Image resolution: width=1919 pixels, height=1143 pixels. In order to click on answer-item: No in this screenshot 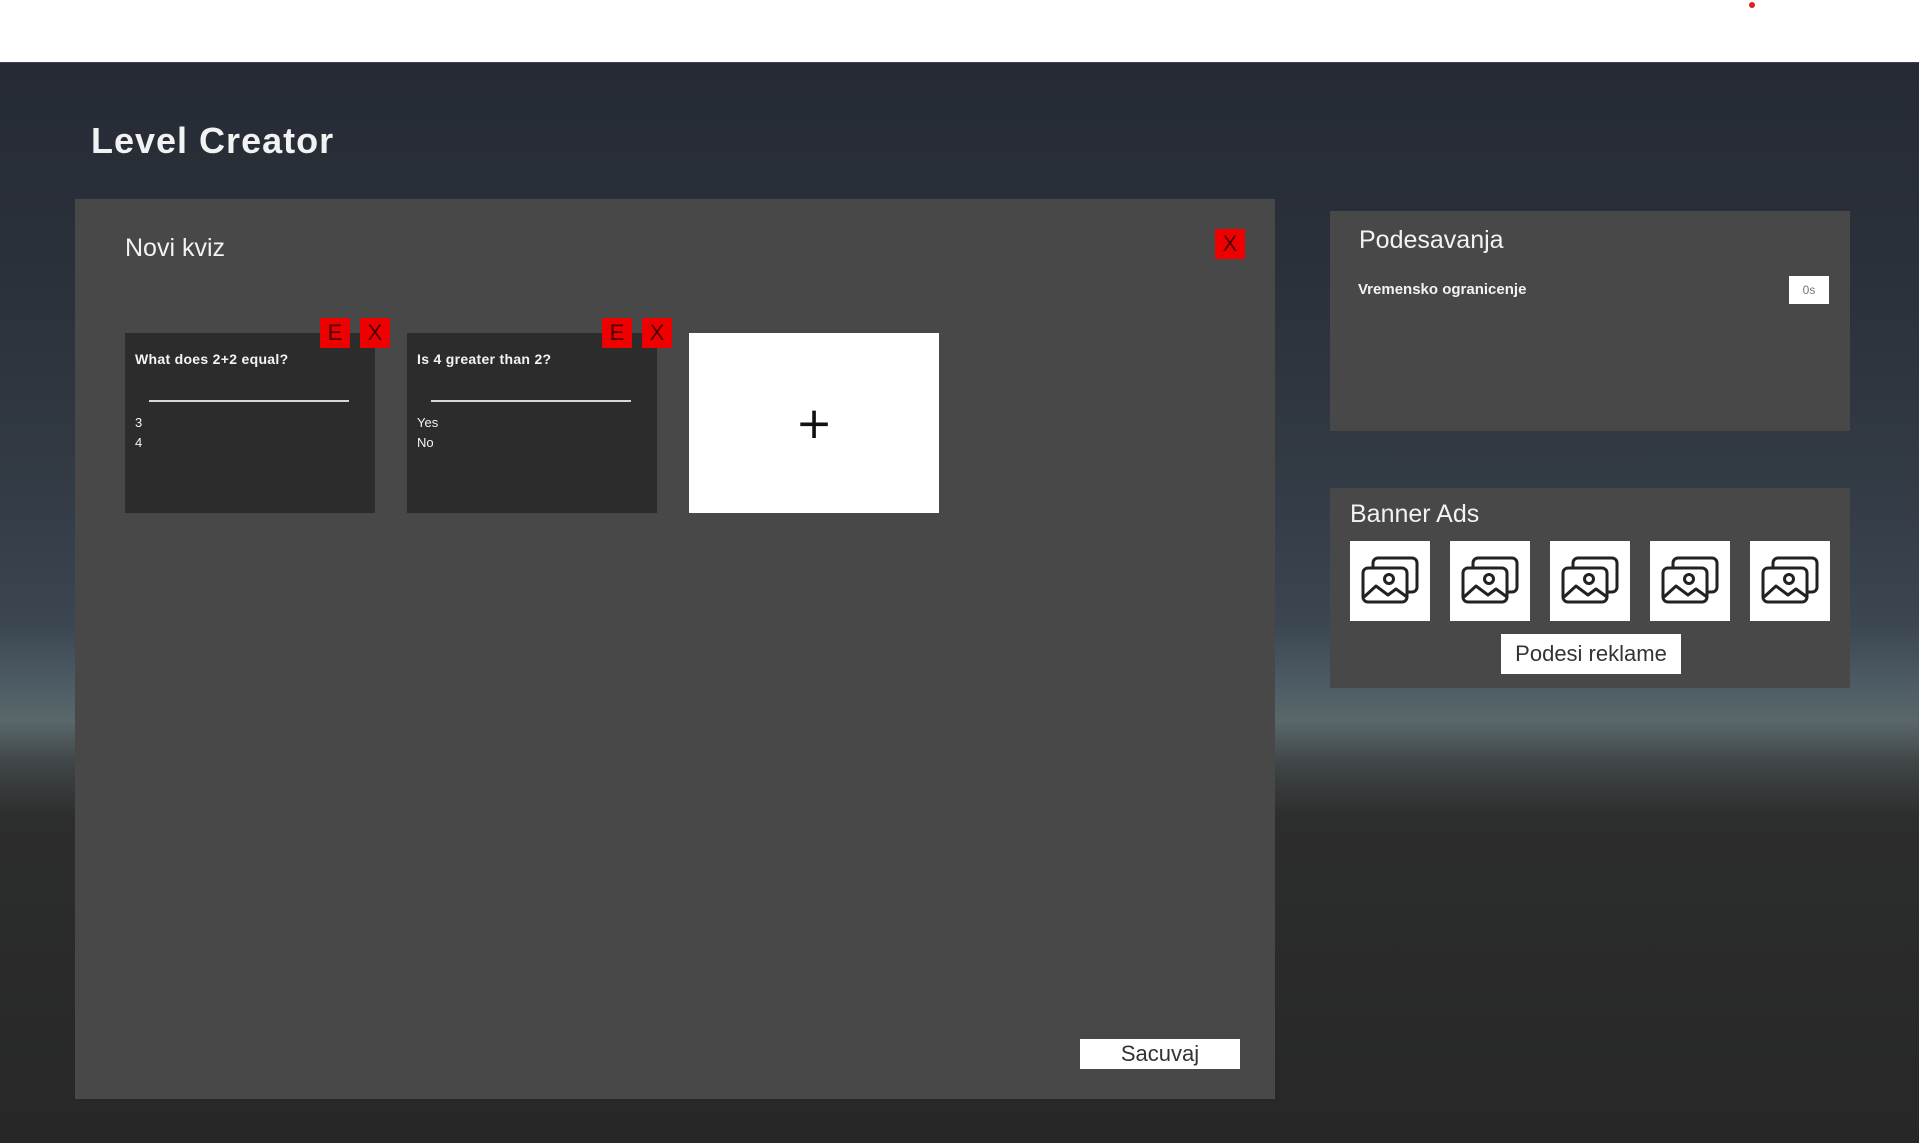, I will do `click(425, 442)`.